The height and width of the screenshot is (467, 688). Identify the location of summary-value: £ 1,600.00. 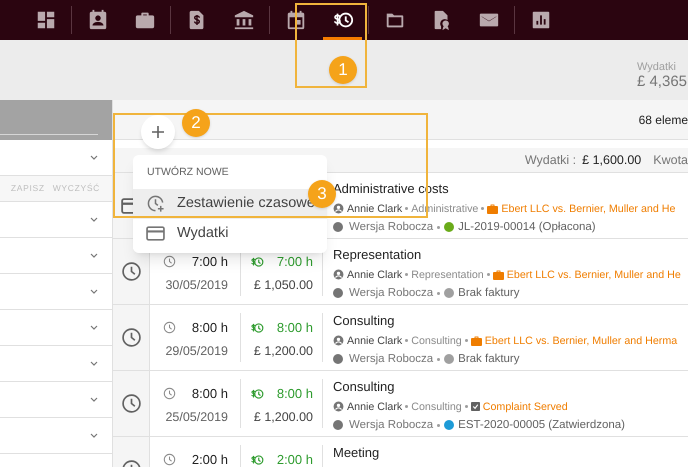
(612, 160).